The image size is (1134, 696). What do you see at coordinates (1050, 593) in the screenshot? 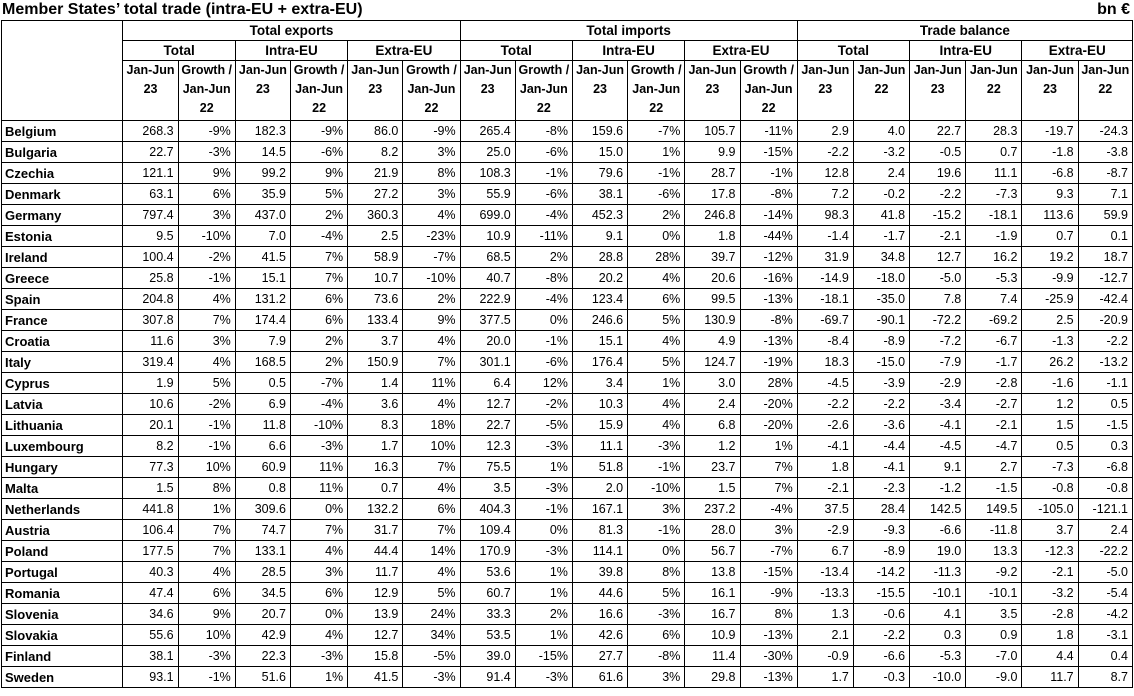
I see `table-cell: -3.2` at bounding box center [1050, 593].